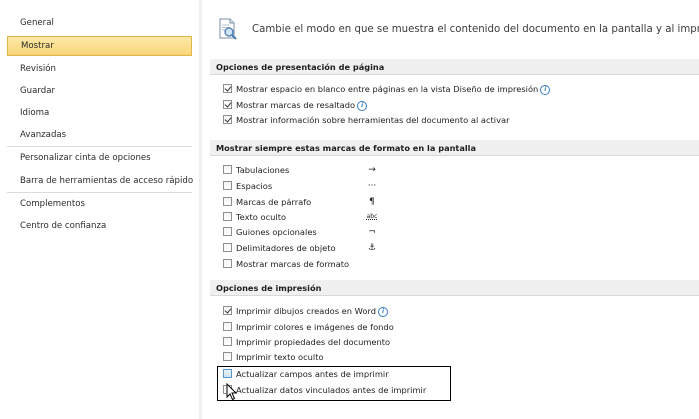 Image resolution: width=699 pixels, height=419 pixels. What do you see at coordinates (200, 209) in the screenshot?
I see `pane-divider` at bounding box center [200, 209].